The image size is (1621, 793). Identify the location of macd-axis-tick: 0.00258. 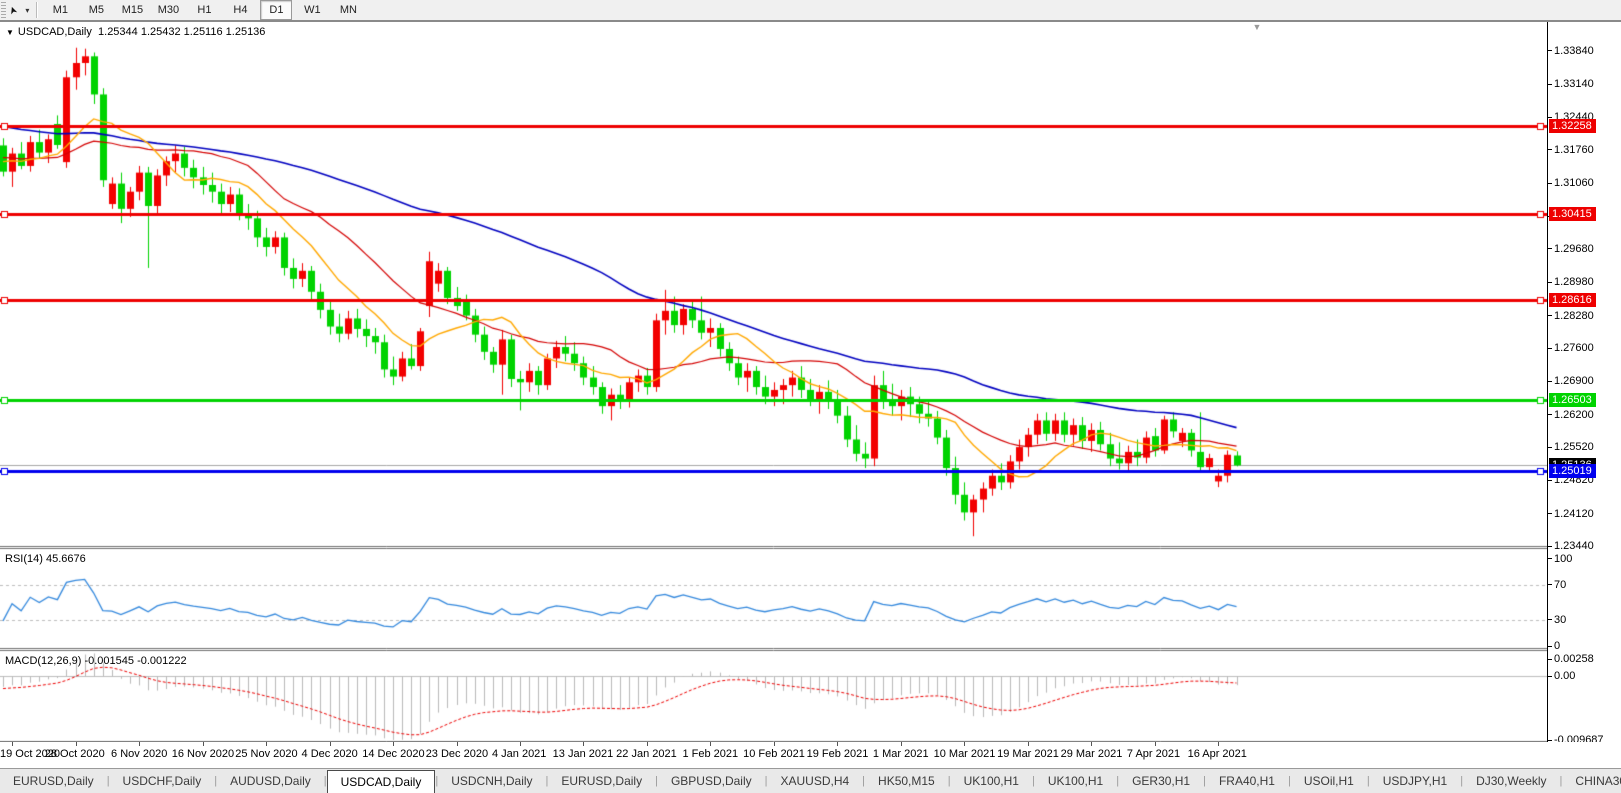
(1571, 659).